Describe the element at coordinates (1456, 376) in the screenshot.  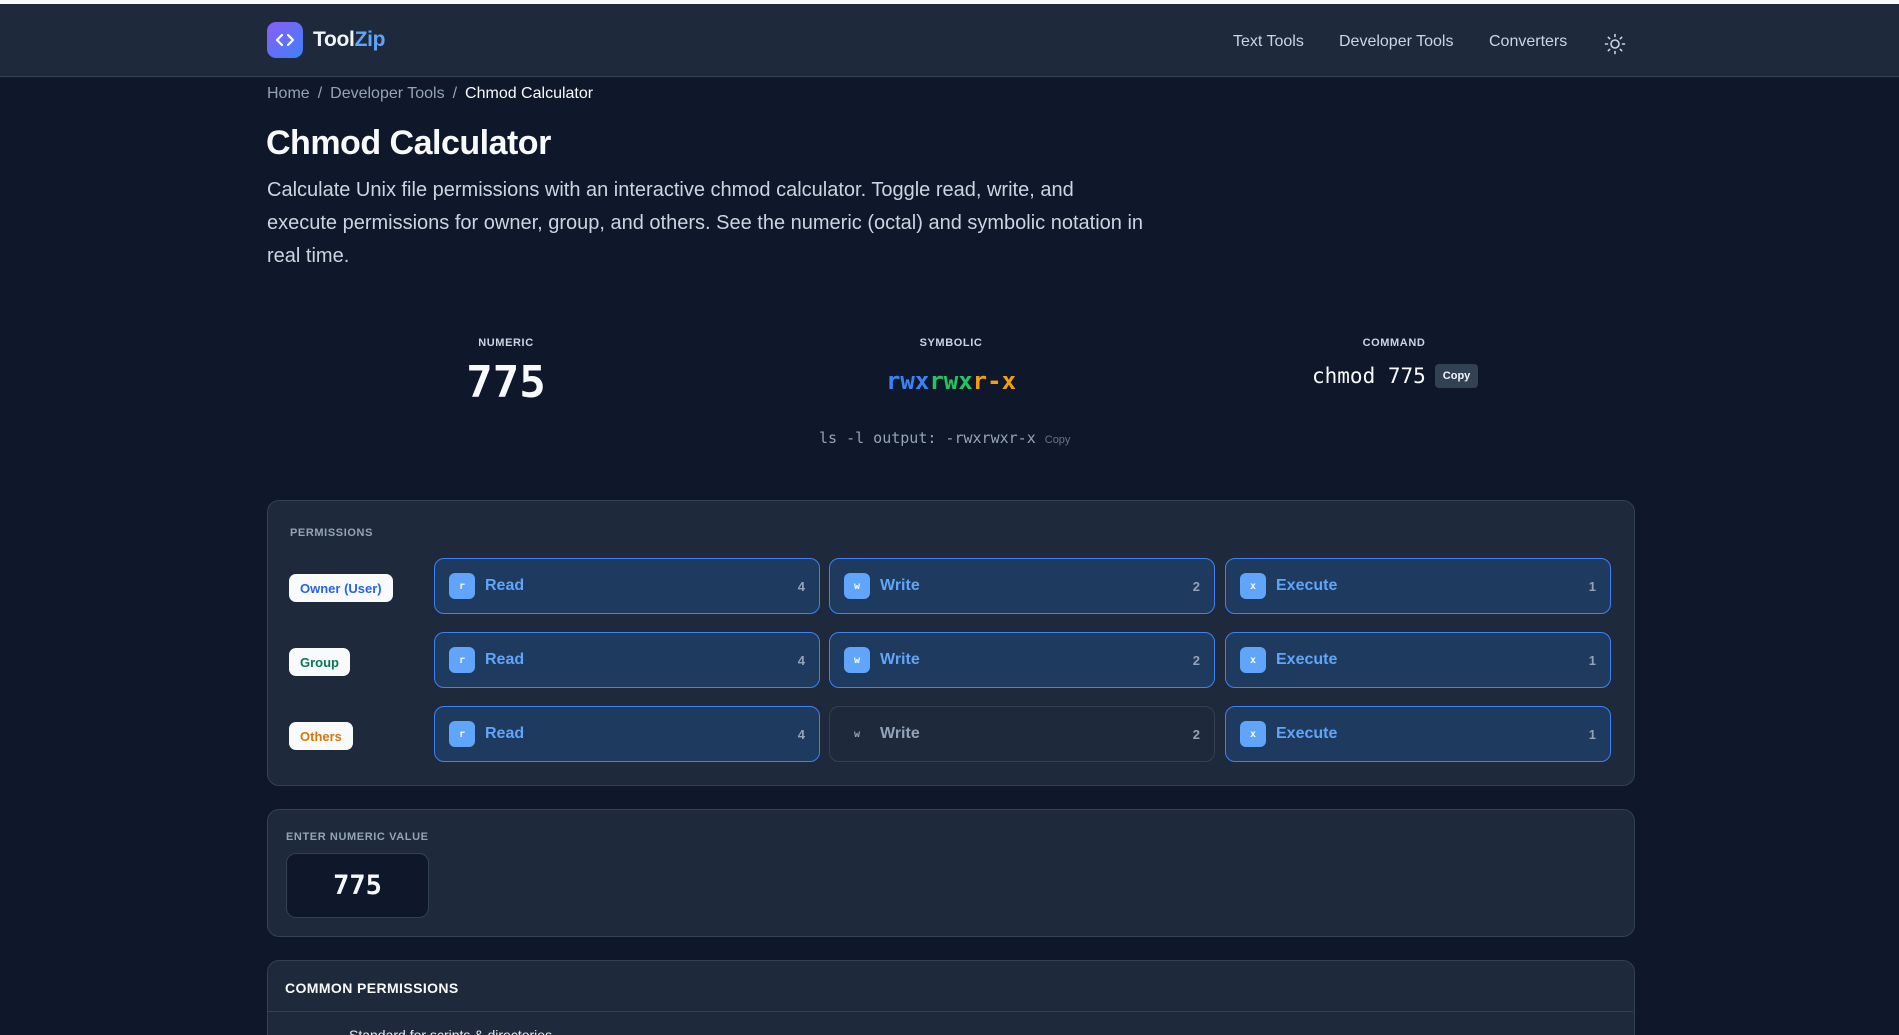
I see `copy-command-button: Copy` at that location.